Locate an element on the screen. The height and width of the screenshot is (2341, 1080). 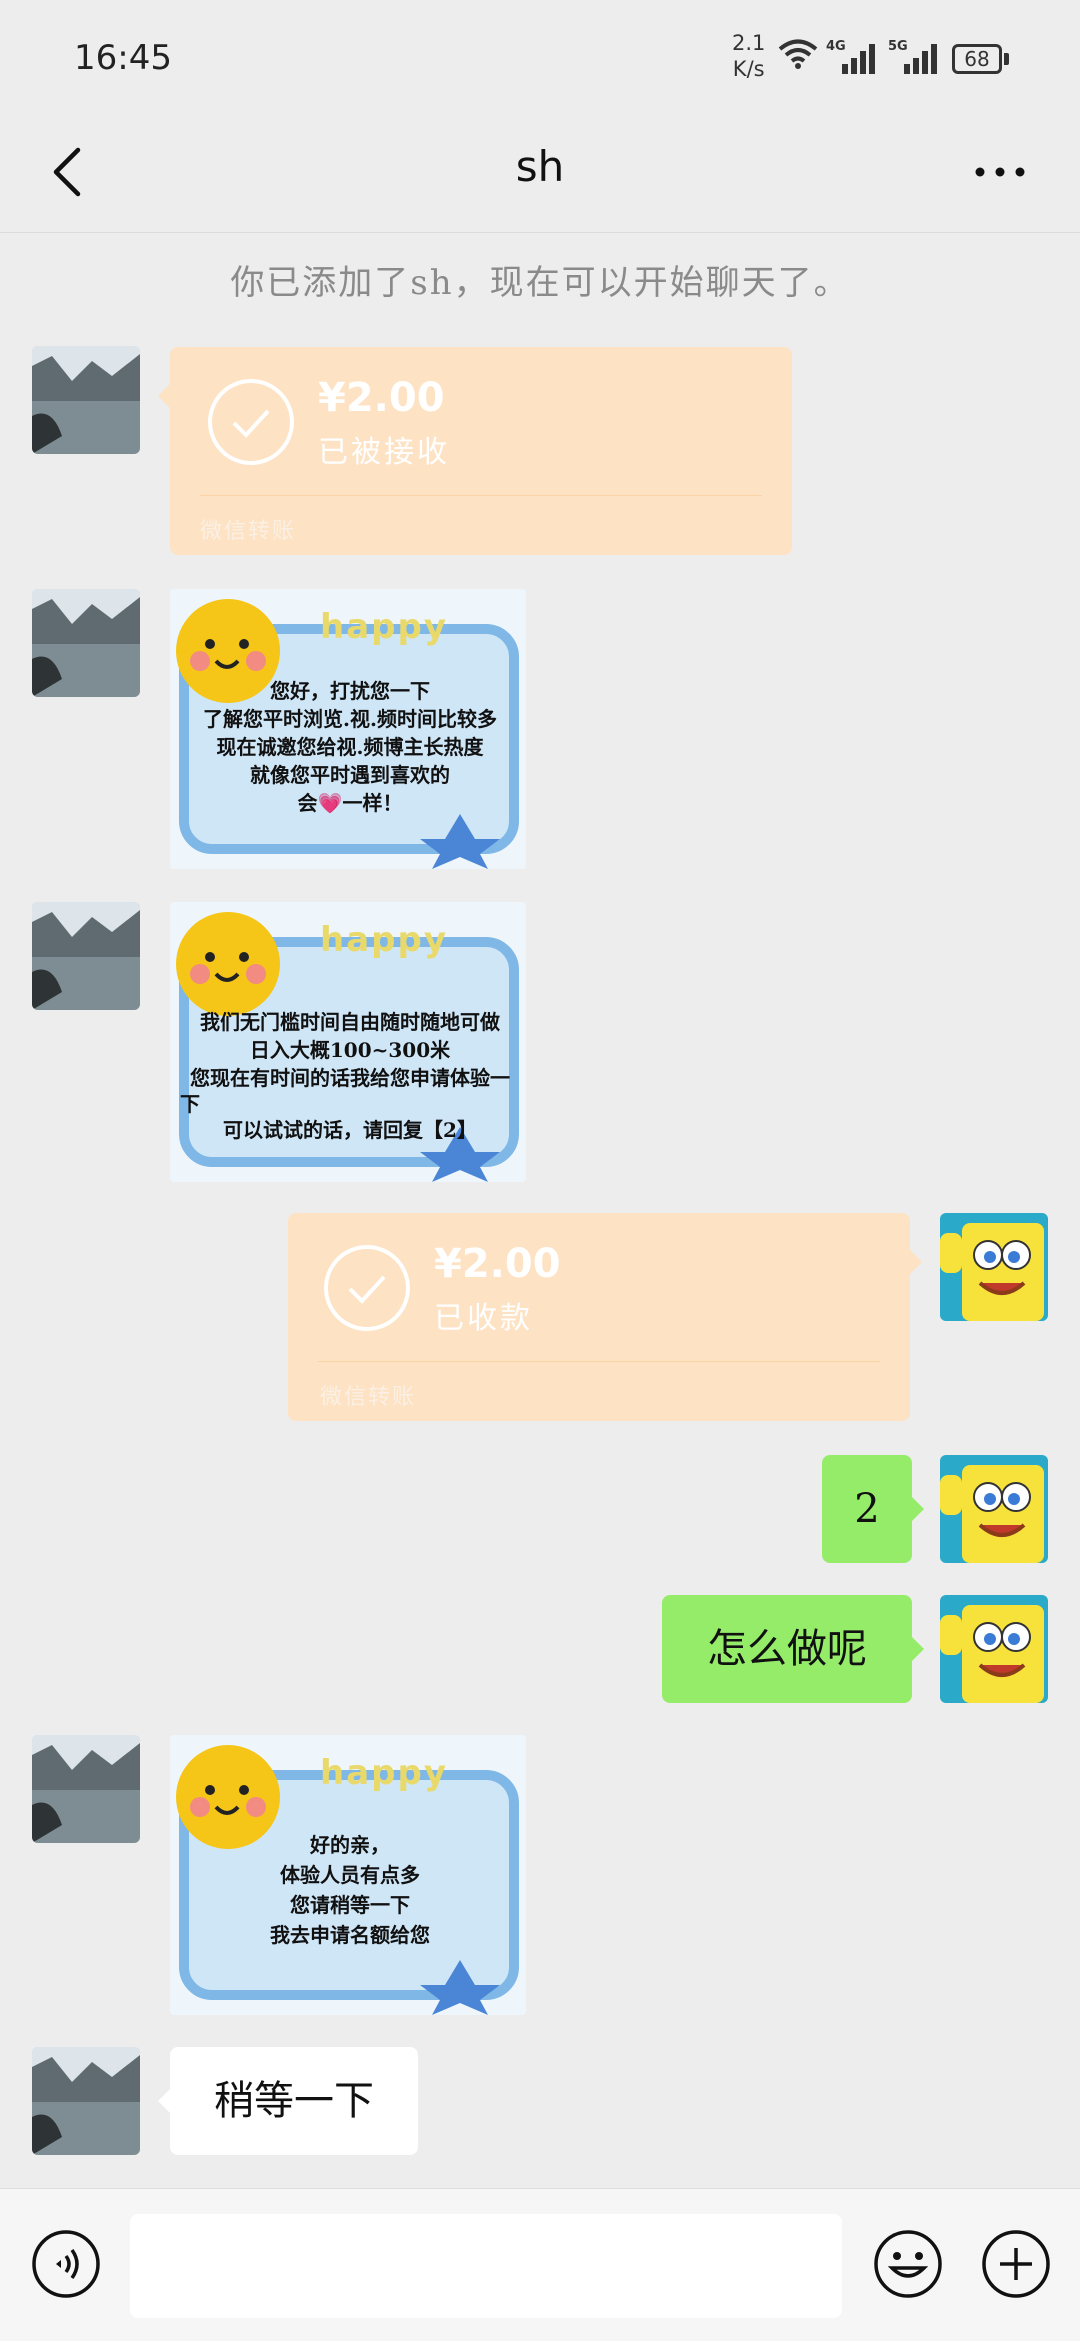
cellular-signal-4g-icon: 4G is located at coordinates (850, 56).